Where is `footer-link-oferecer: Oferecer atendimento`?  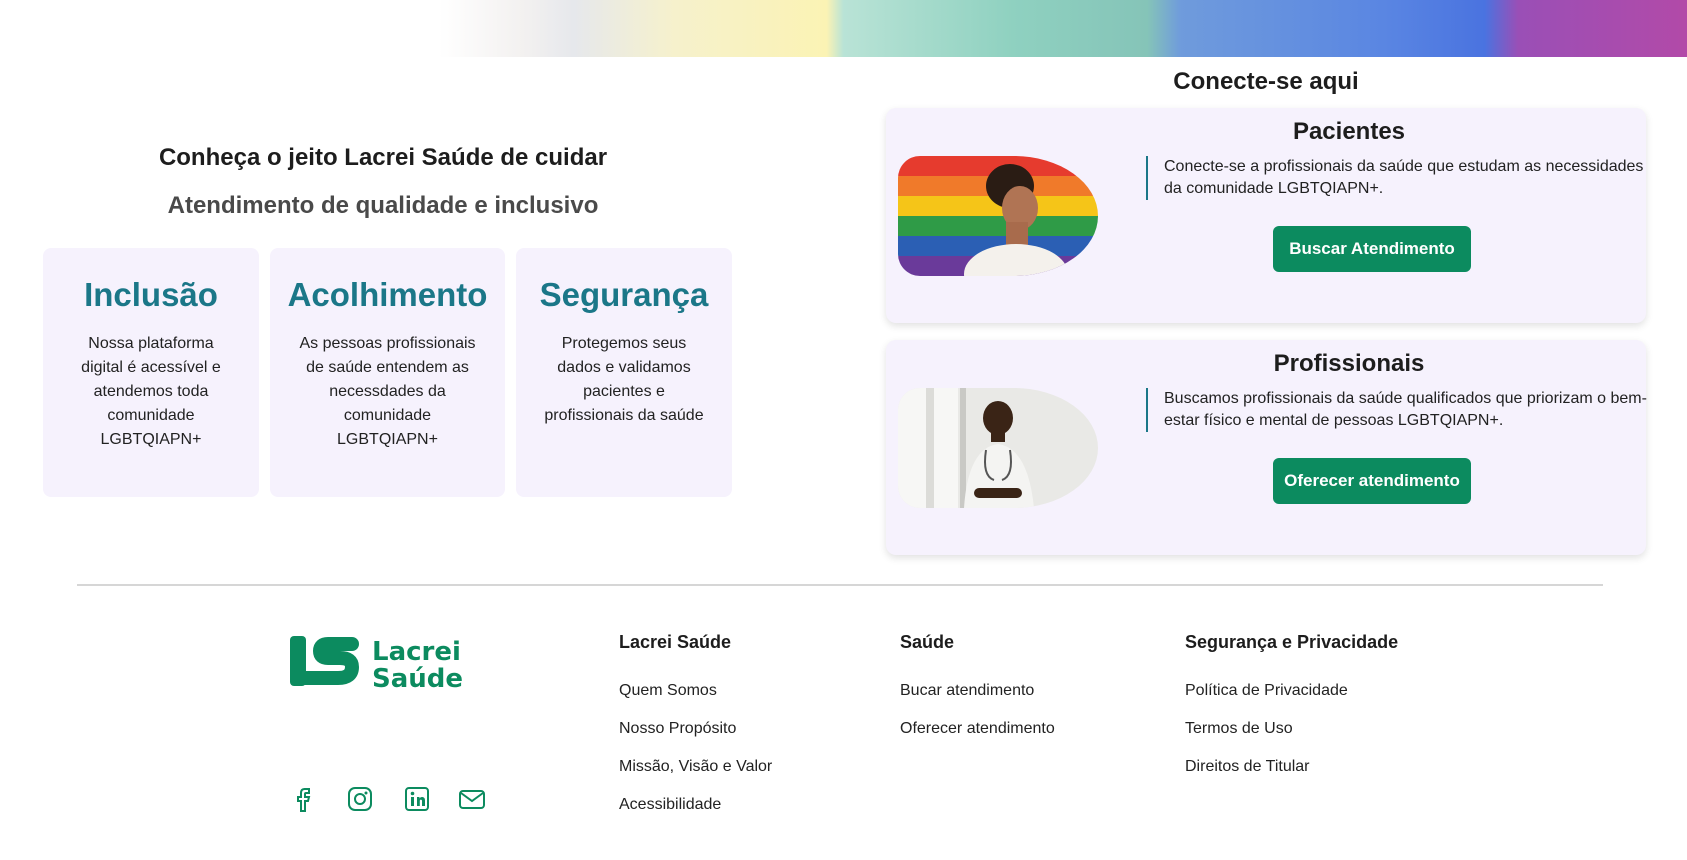
footer-link-oferecer: Oferecer atendimento is located at coordinates (977, 729).